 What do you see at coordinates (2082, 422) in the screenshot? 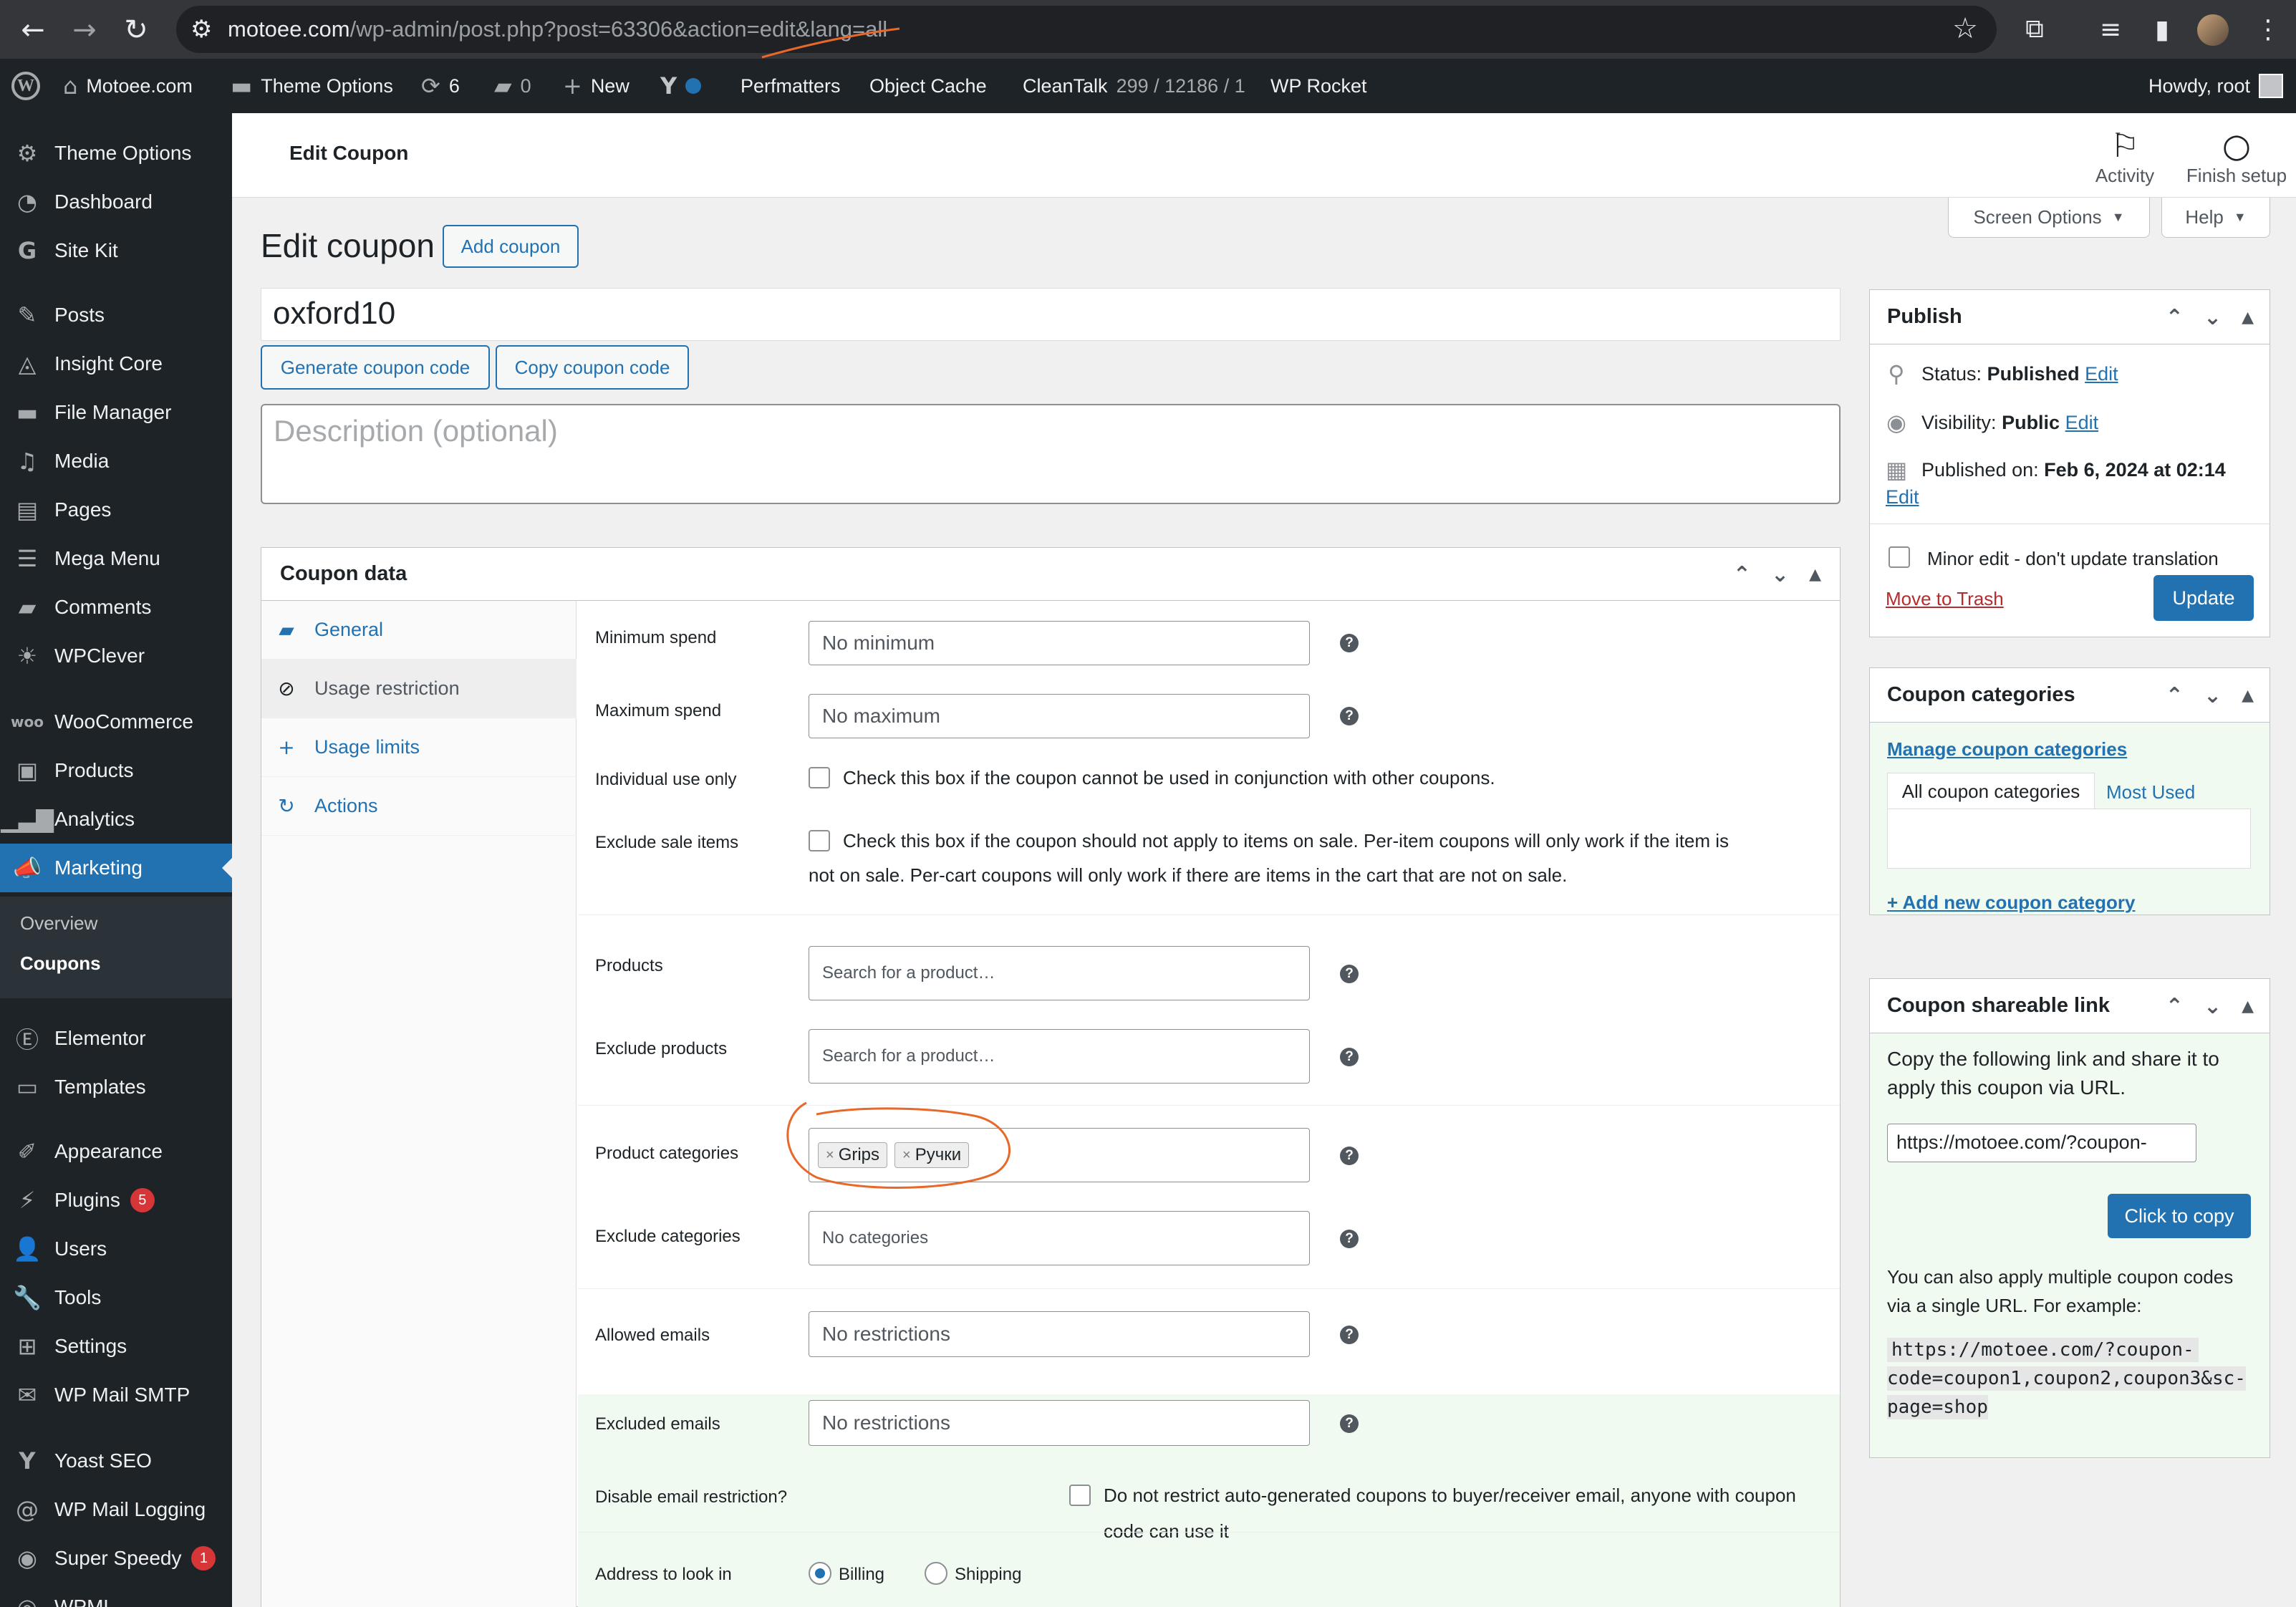
I see `edit-visibility-link: Edit` at bounding box center [2082, 422].